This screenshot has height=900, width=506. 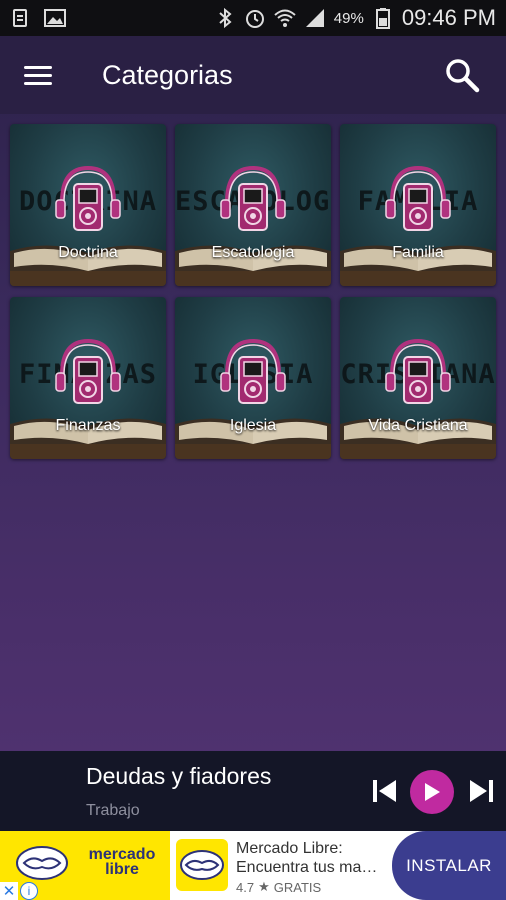 I want to click on hamburger-icon, so click(x=38, y=67).